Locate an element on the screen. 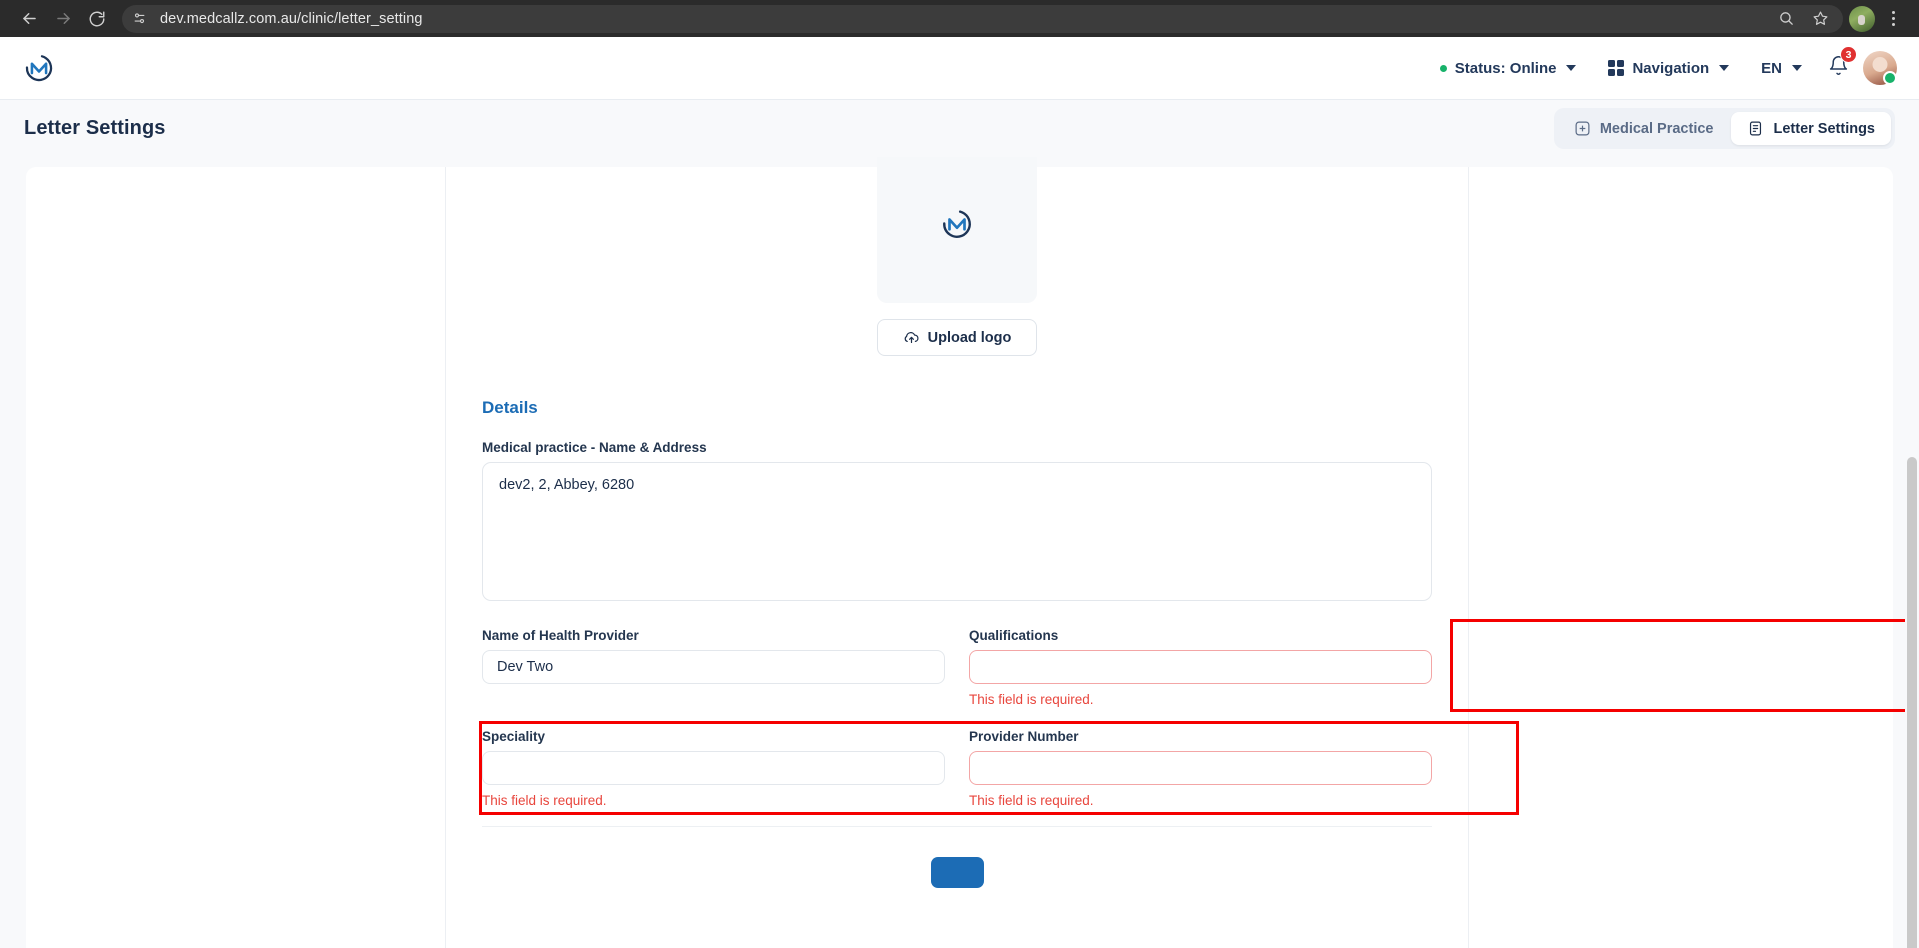 The width and height of the screenshot is (1919, 948). address-field-group: Medical practice - Name & Address is located at coordinates (957, 523).